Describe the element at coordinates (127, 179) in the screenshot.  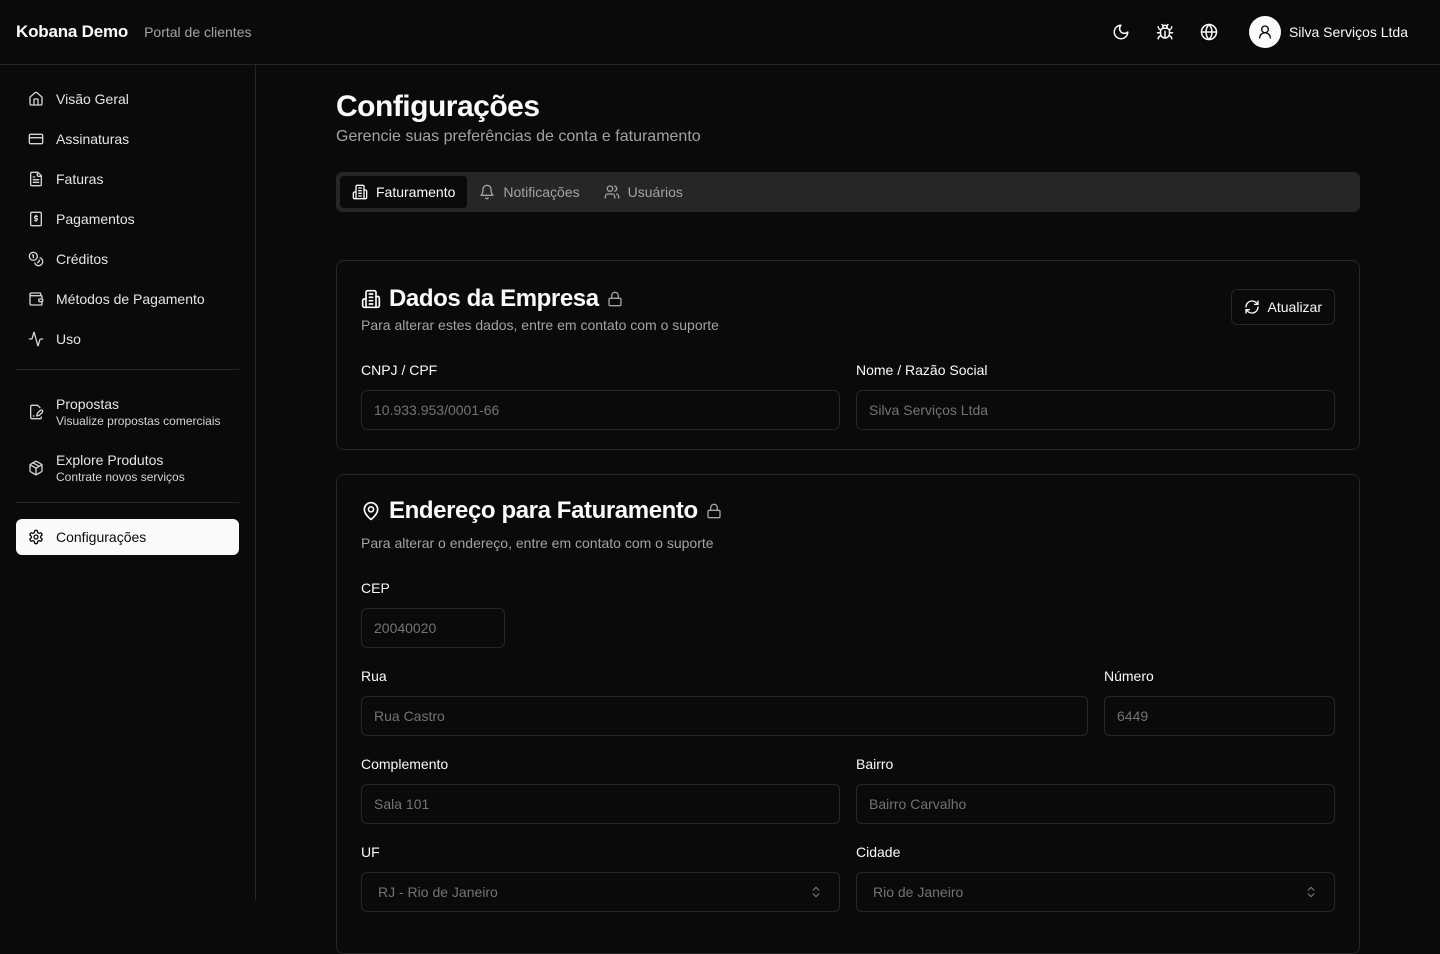
I see `sidebar-item-faturas: Faturas` at that location.